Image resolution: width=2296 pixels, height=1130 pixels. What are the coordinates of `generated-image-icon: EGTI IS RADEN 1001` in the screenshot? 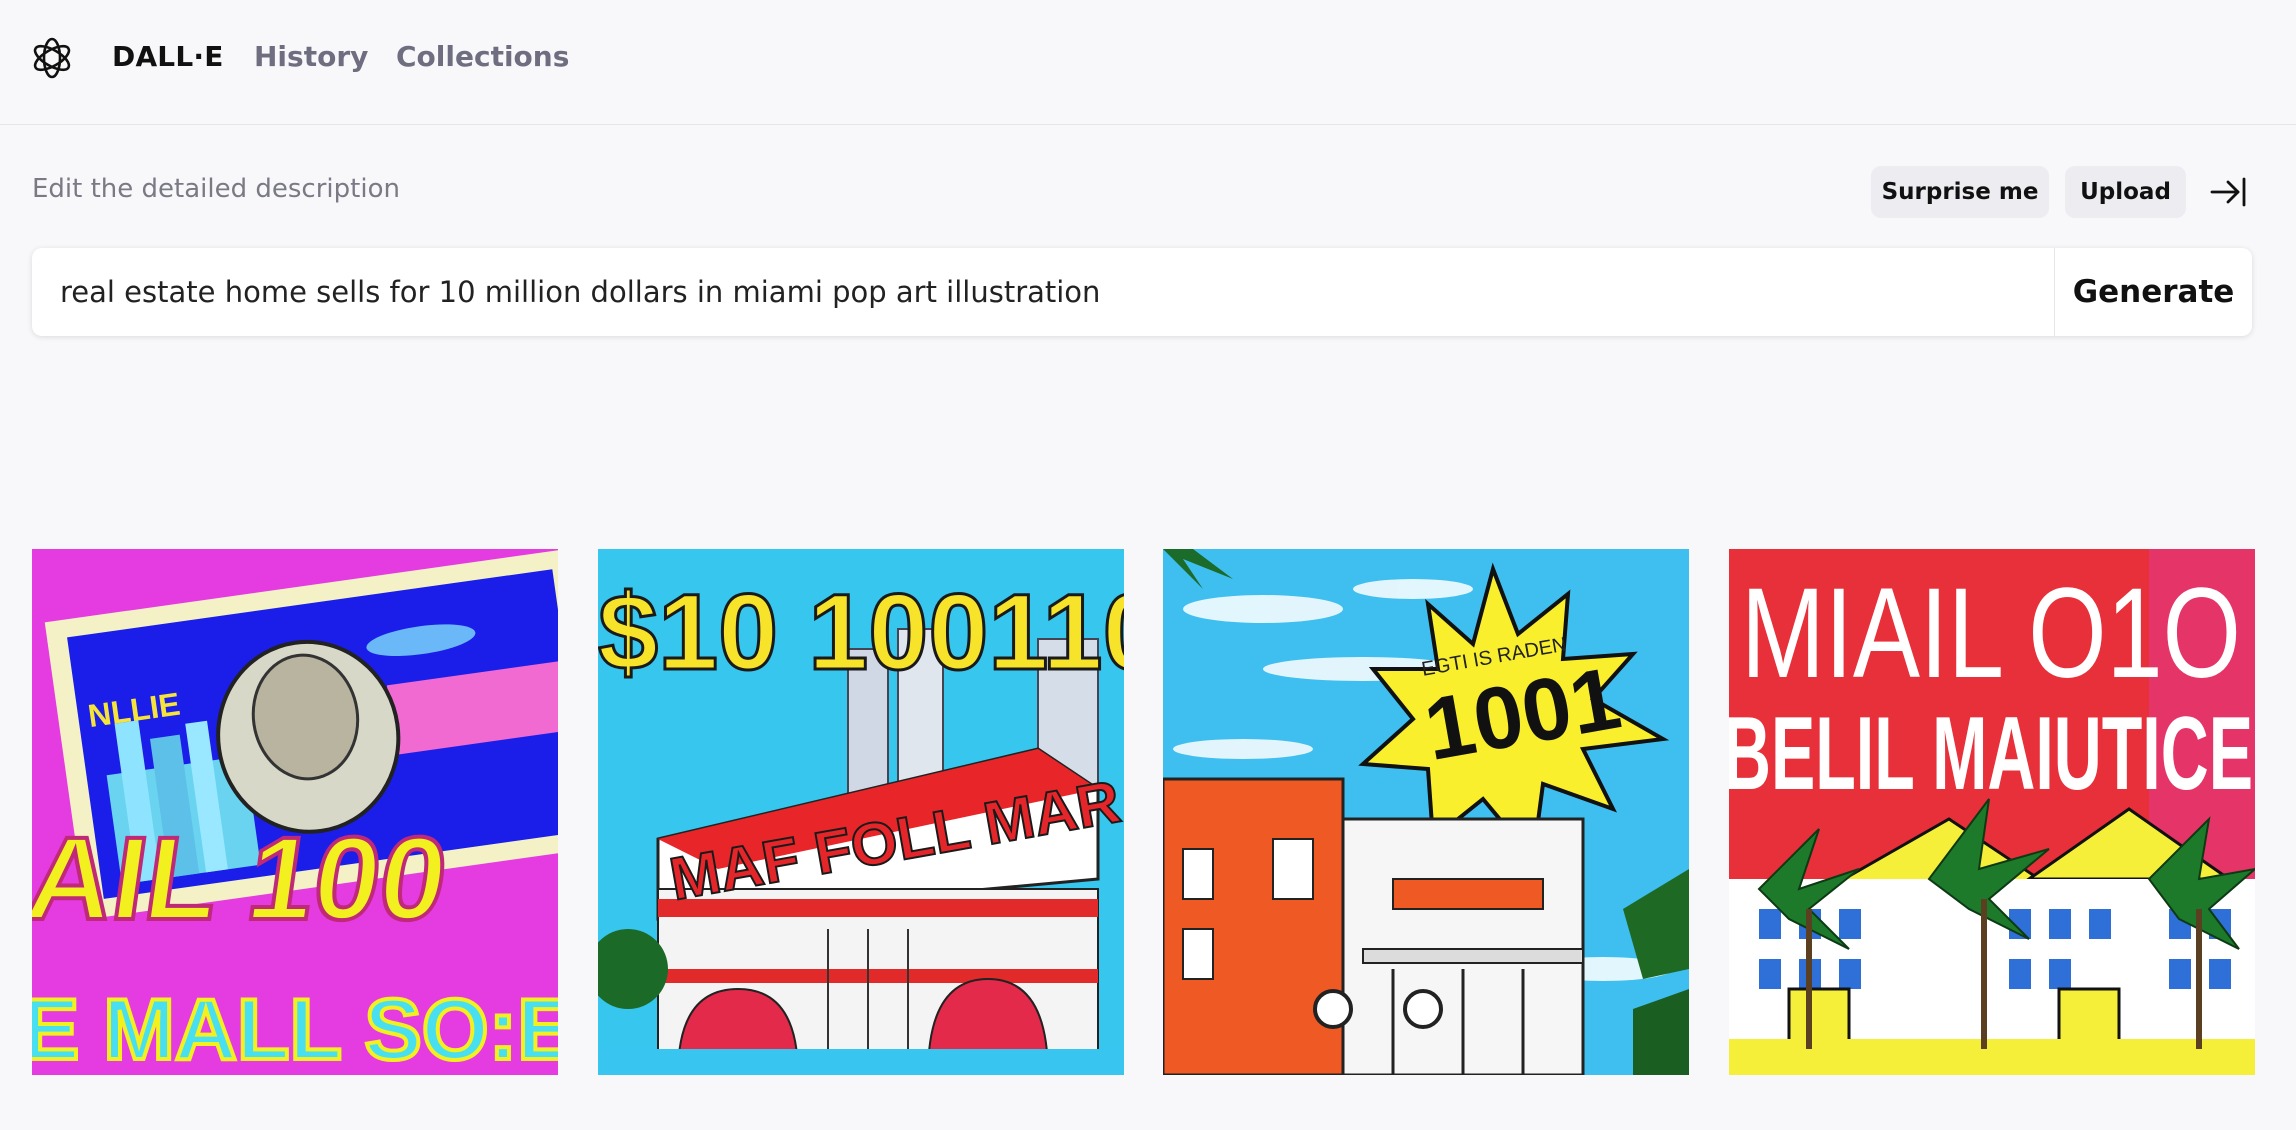 It's located at (1426, 812).